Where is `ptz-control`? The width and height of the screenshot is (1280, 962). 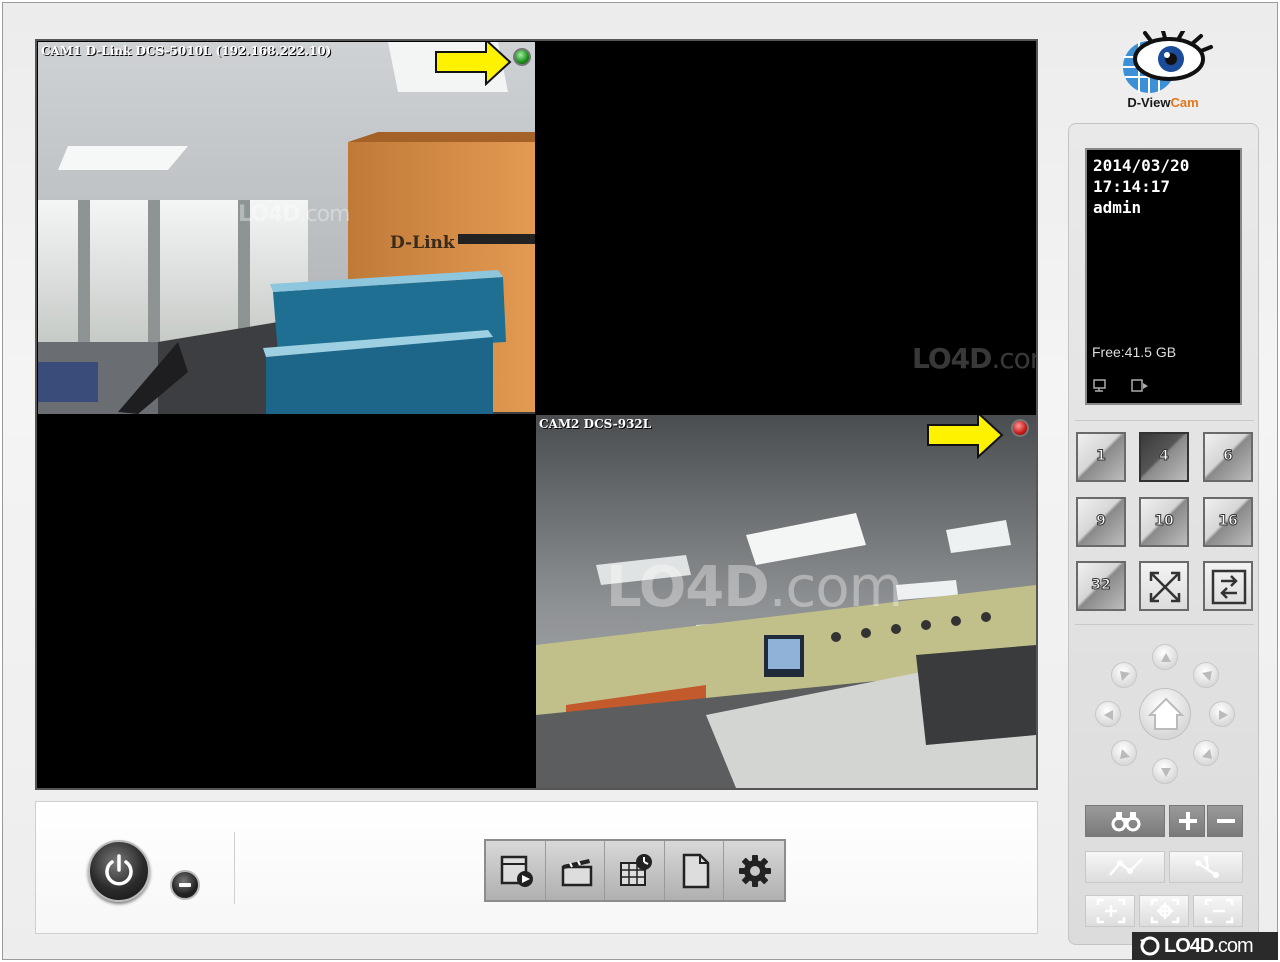
ptz-control is located at coordinates (1165, 714).